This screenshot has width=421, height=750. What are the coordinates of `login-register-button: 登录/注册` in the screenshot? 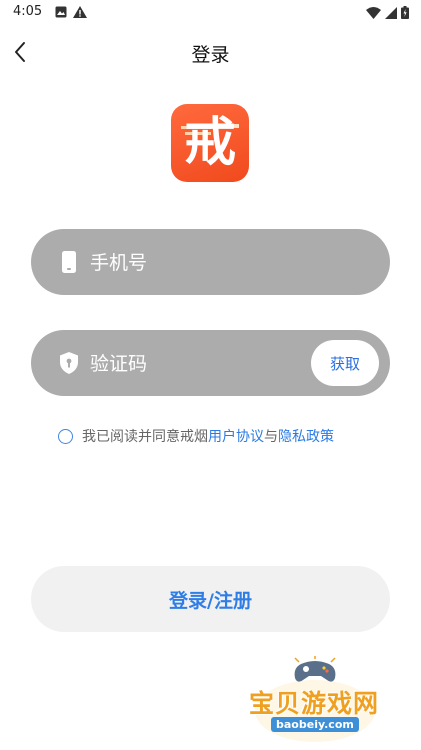 It's located at (210, 599).